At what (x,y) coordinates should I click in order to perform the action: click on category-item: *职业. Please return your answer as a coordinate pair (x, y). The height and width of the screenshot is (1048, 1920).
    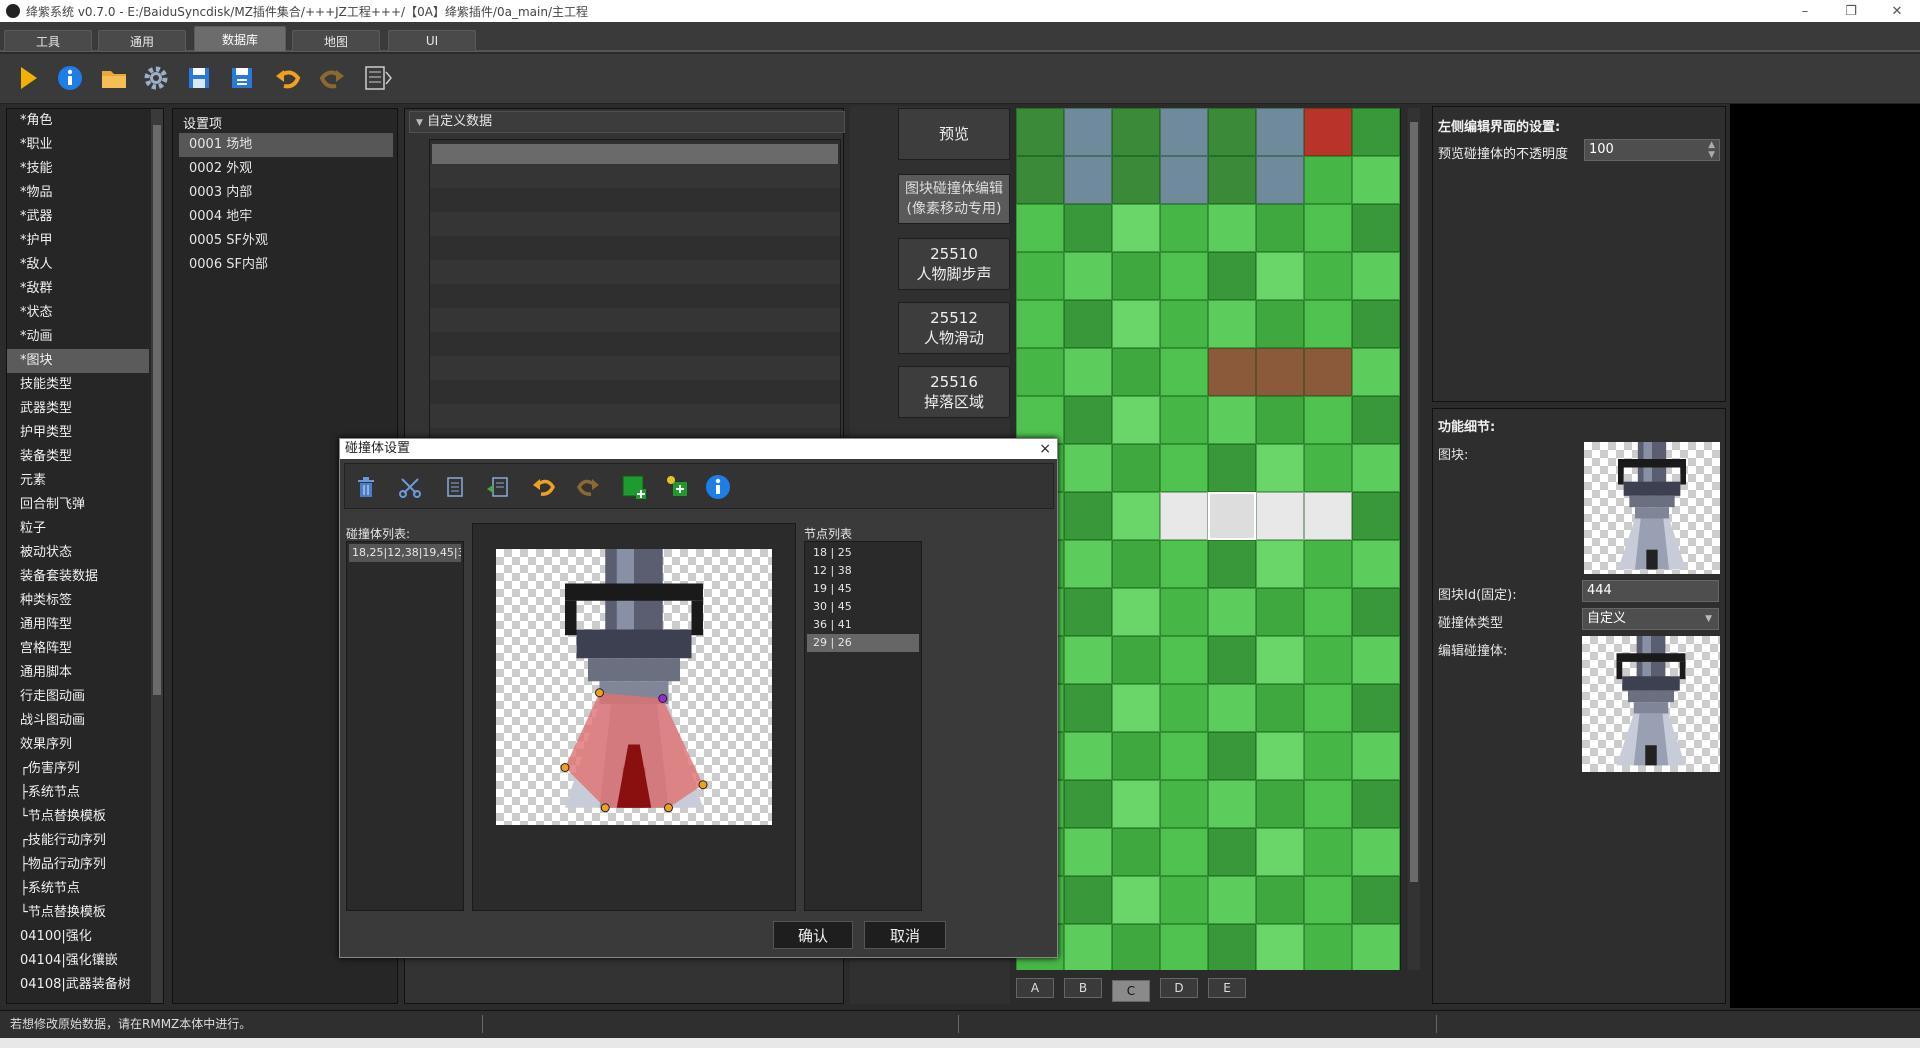
    Looking at the image, I should click on (78, 145).